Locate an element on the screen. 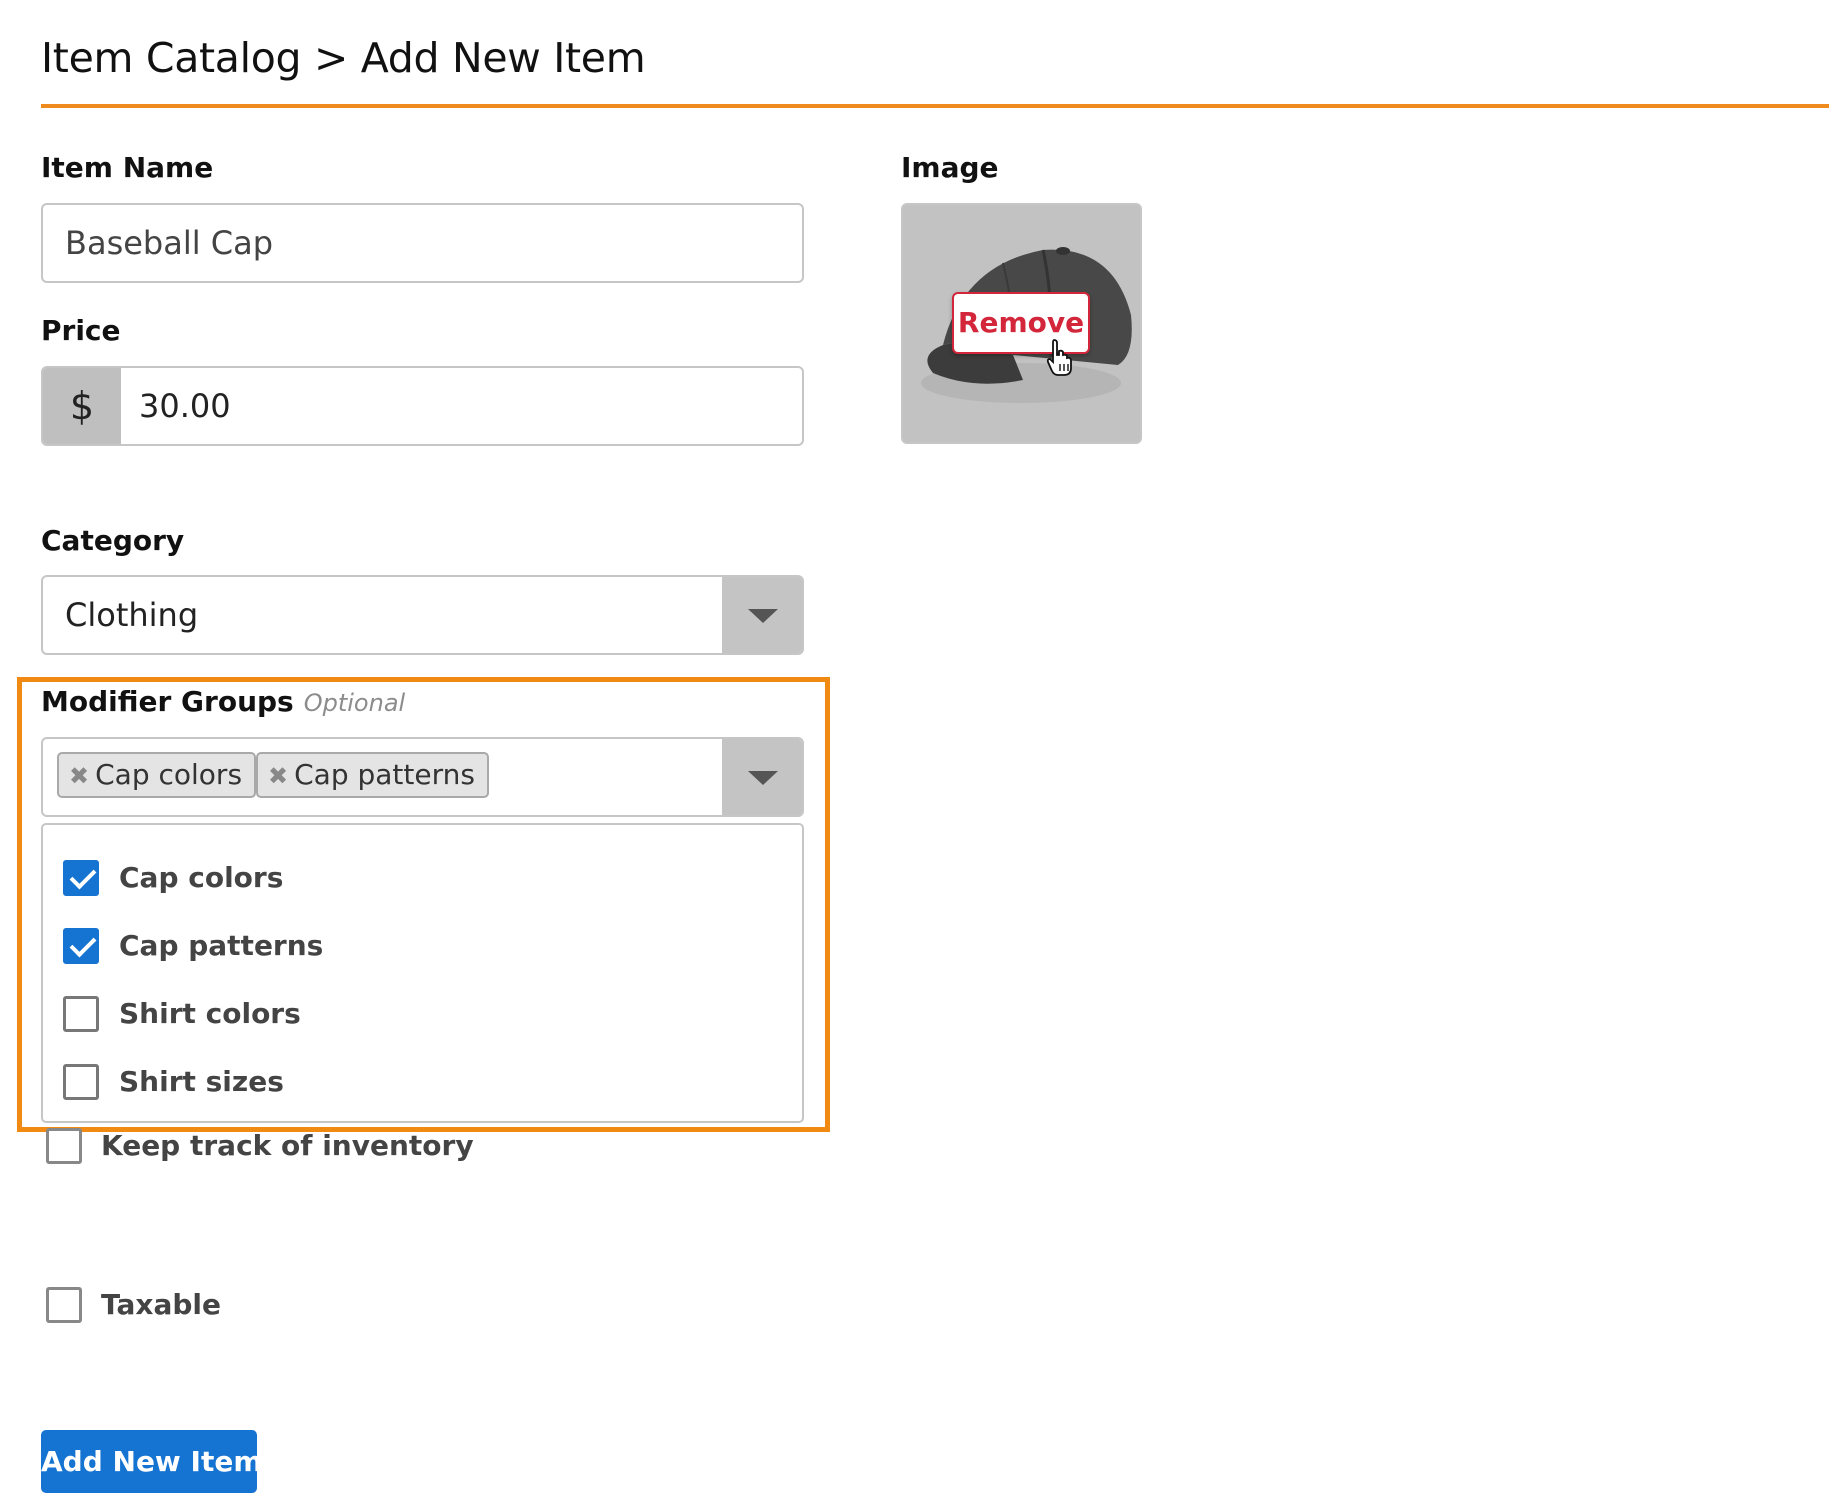  item-name-label: Item Name is located at coordinates (127, 167).